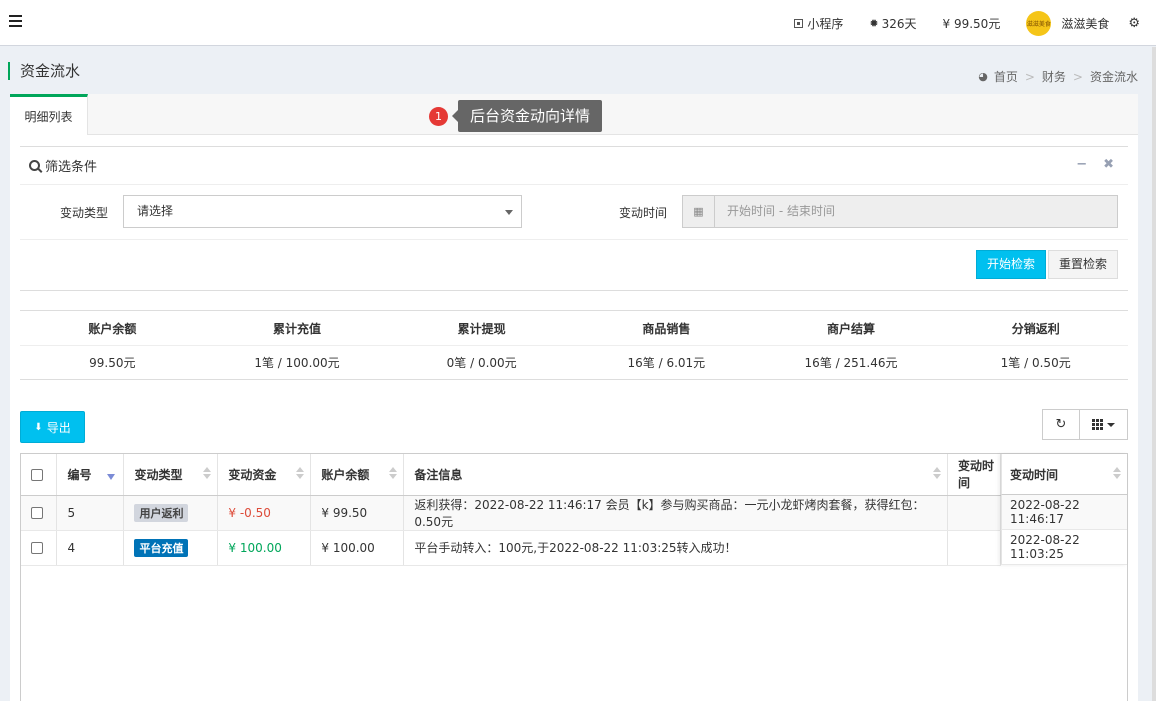 The width and height of the screenshot is (1156, 701). What do you see at coordinates (49, 114) in the screenshot?
I see `tab-detail-list: 明细列表` at bounding box center [49, 114].